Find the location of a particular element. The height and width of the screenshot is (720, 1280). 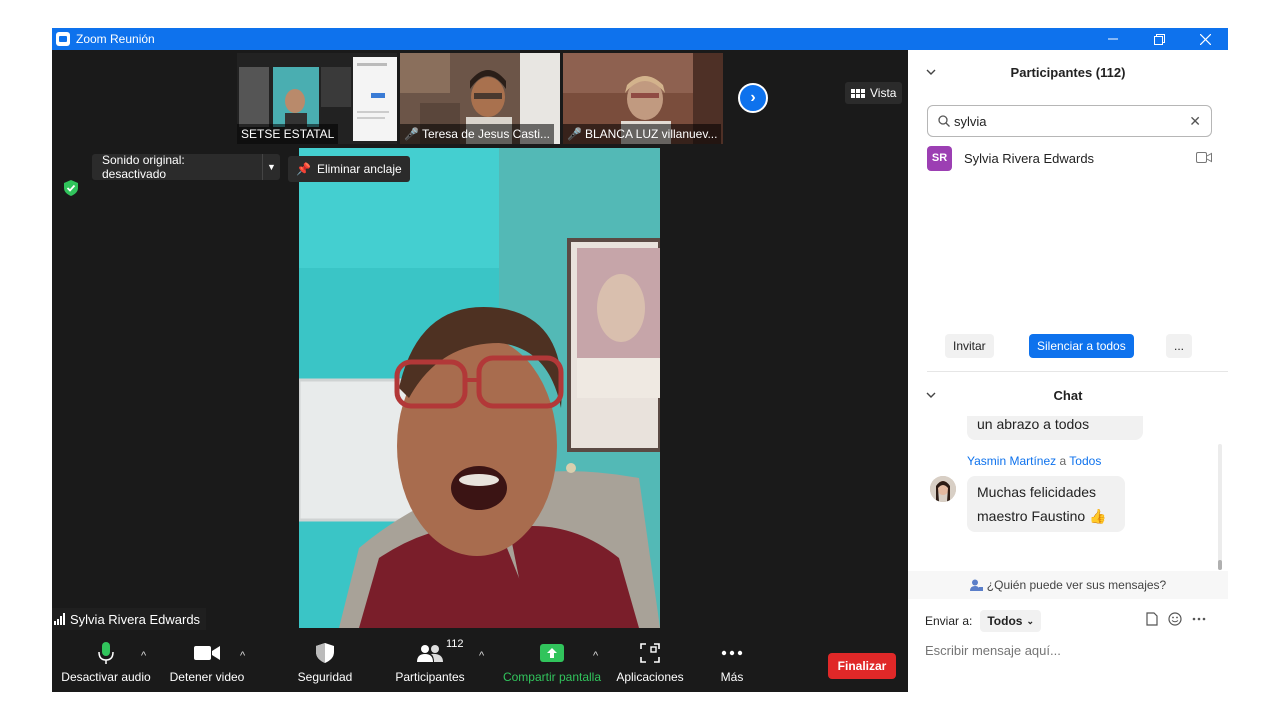

chat-message: un abrazo a todos is located at coordinates (1055, 428).